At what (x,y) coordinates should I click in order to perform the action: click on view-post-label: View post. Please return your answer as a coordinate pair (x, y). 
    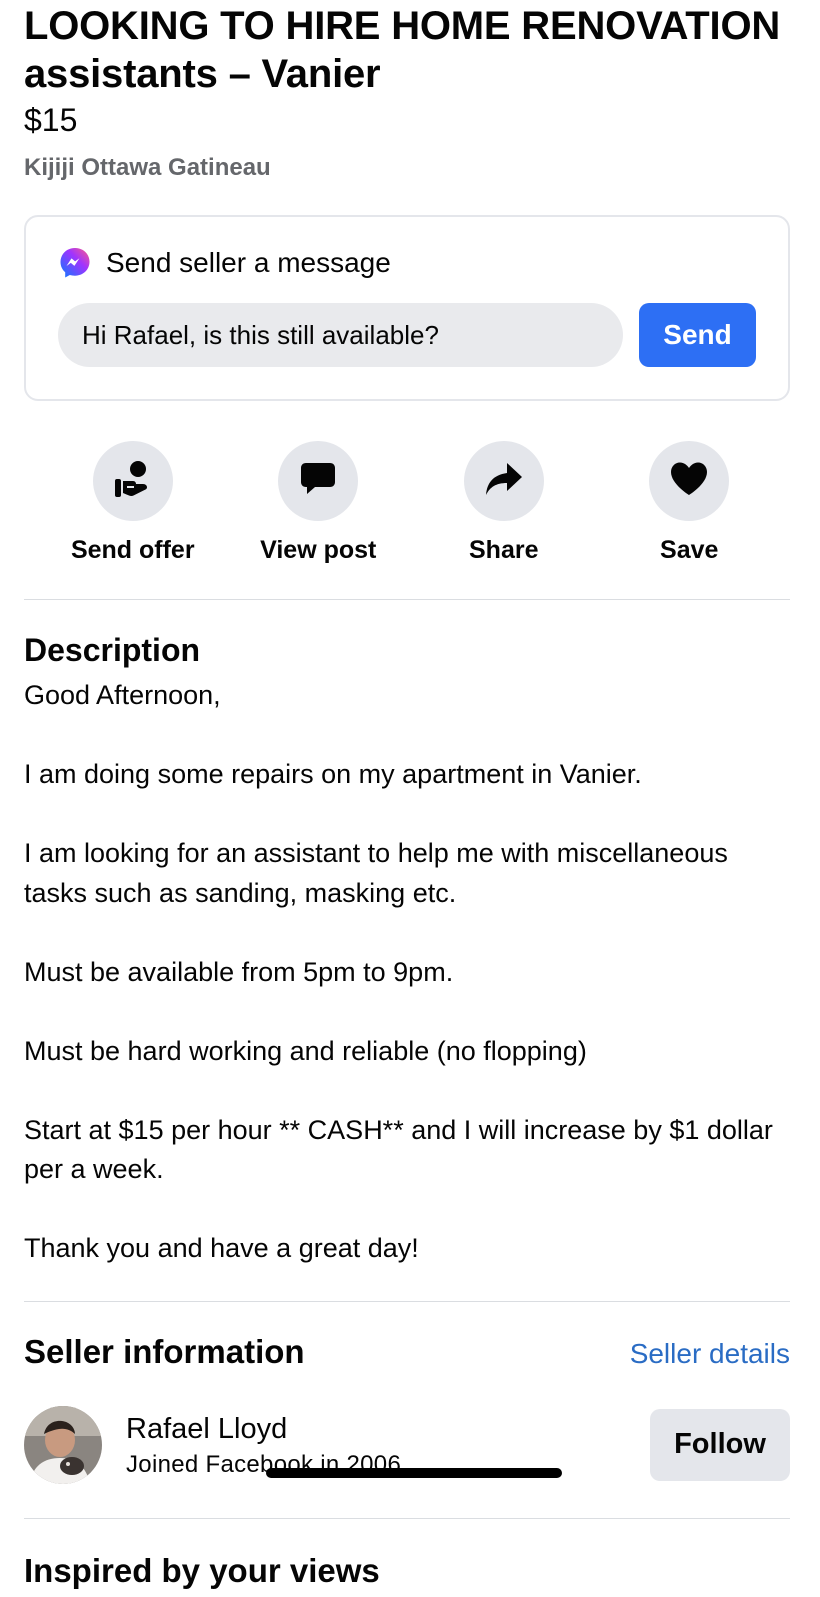
    Looking at the image, I should click on (318, 550).